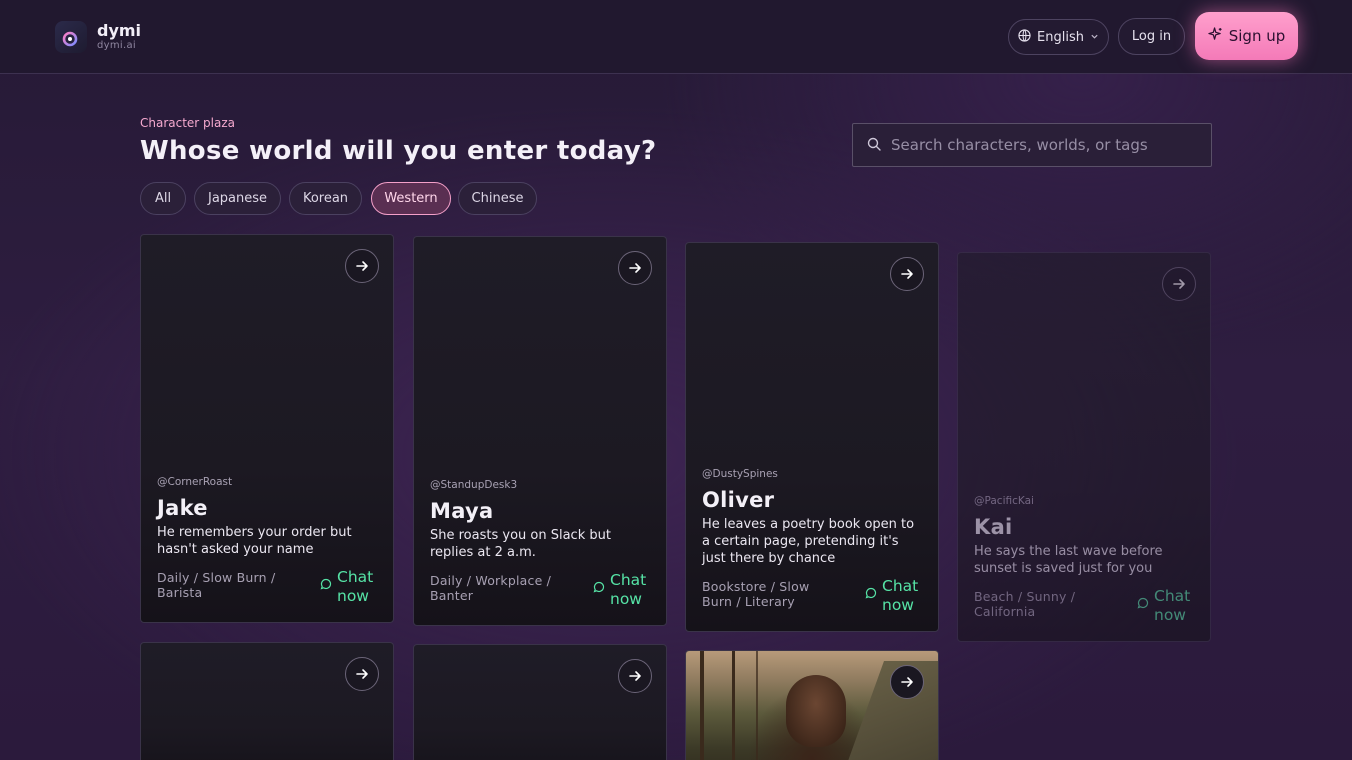 The image size is (1352, 760). What do you see at coordinates (738, 500) in the screenshot?
I see `character-name: Oliver` at bounding box center [738, 500].